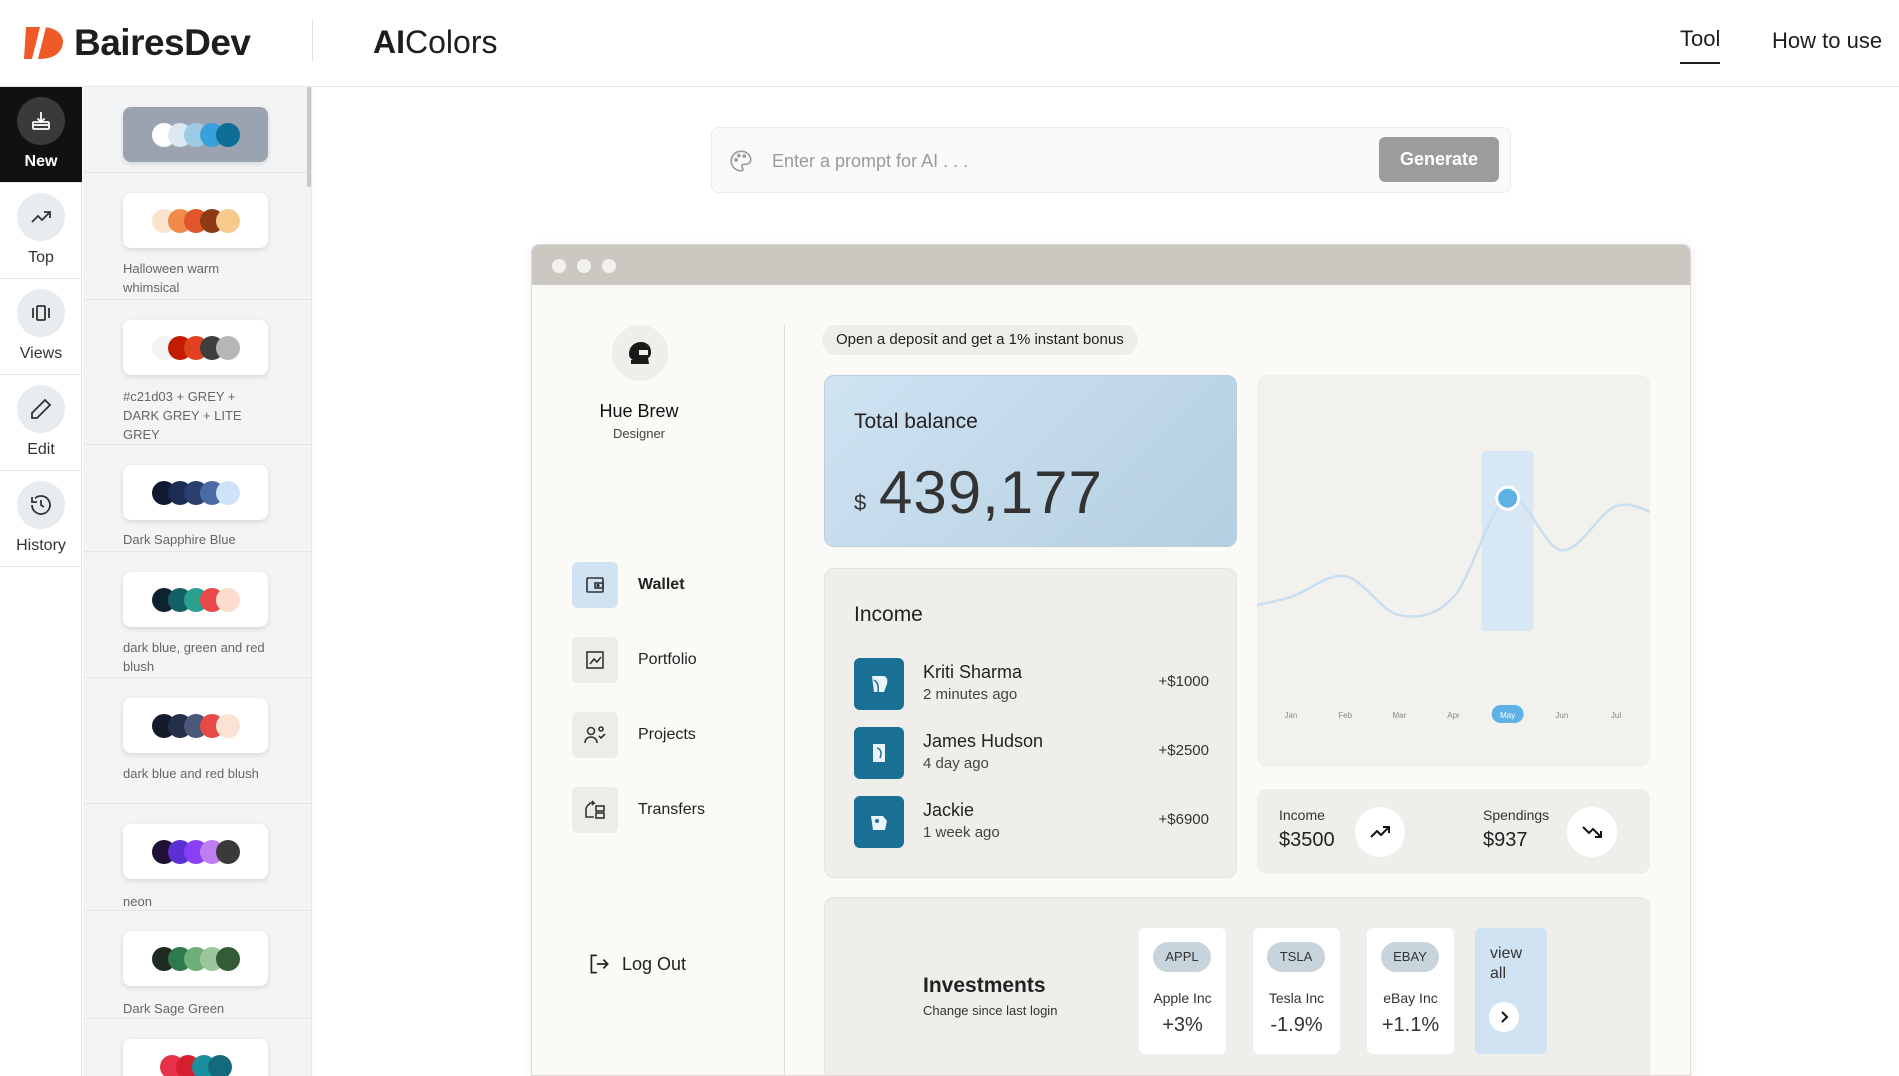 The image size is (1899, 1076). I want to click on palette-card: dark blue, green and red blush, so click(197, 615).